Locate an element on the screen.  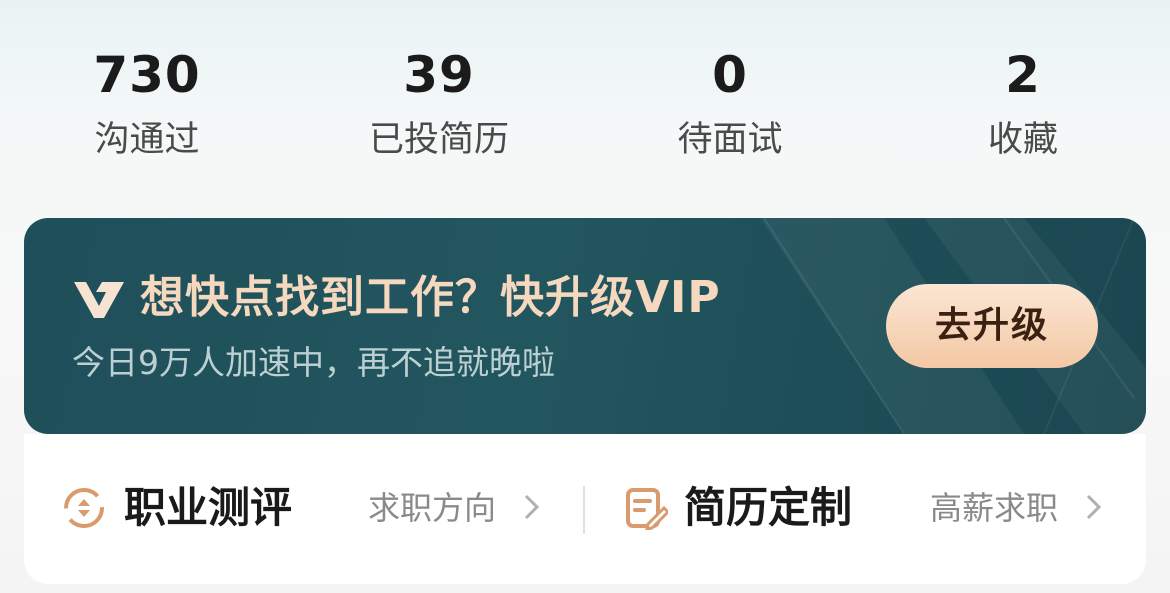
stat-communicated: 730 沟通过 is located at coordinates (147, 102).